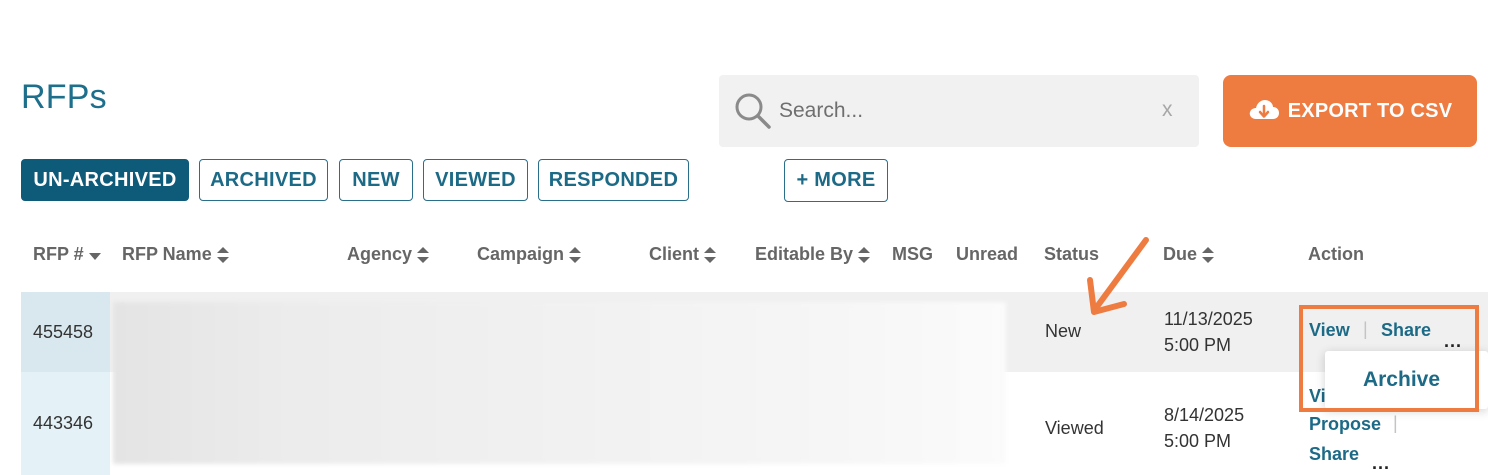 The image size is (1488, 475). I want to click on rfp-number-cell: 455458, so click(65, 332).